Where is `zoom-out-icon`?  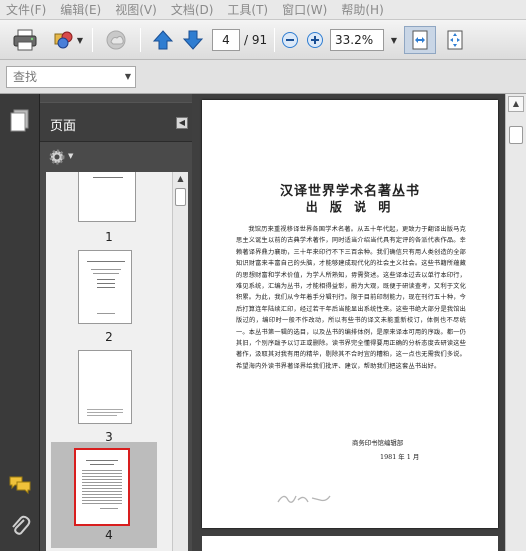 zoom-out-icon is located at coordinates (290, 40).